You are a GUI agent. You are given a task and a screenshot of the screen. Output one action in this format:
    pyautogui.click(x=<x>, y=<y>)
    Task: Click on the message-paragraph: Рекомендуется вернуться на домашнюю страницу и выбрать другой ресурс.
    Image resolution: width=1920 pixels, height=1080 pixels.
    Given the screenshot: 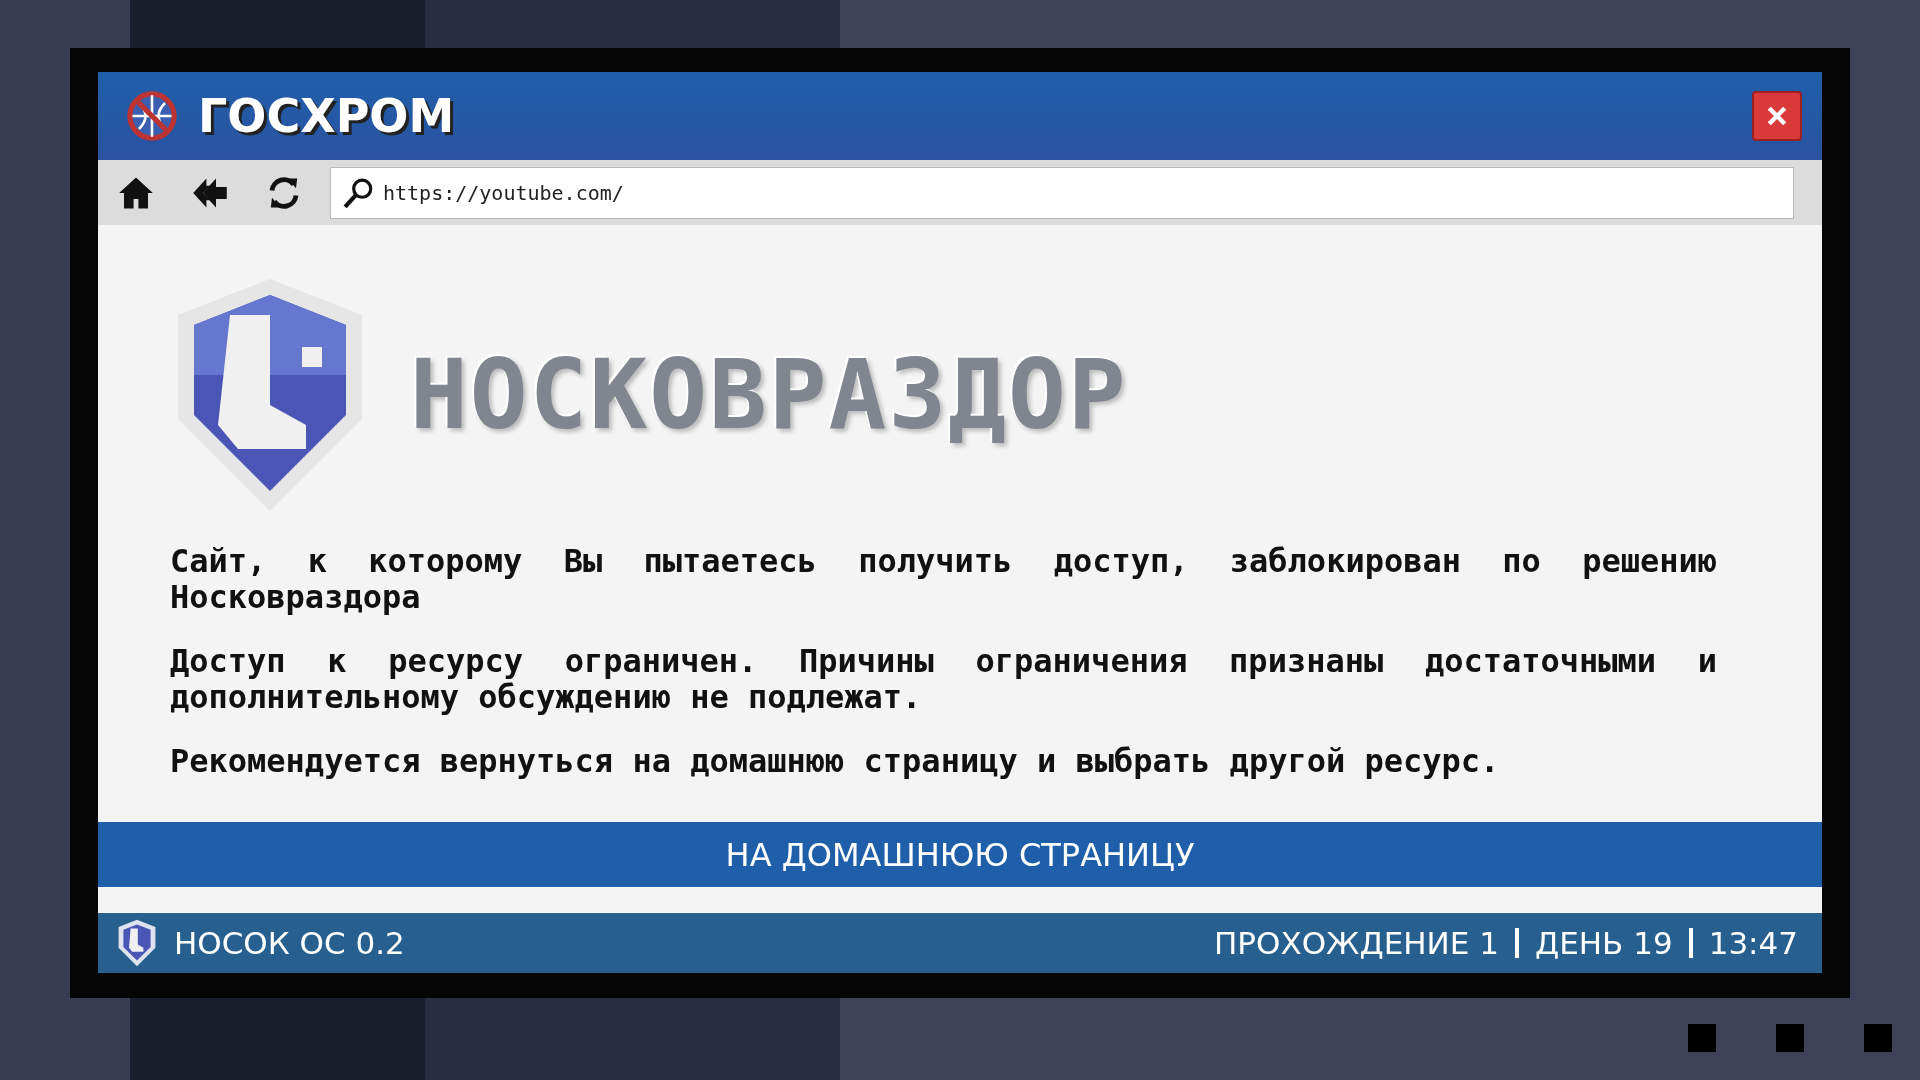 What is the action you would take?
    pyautogui.click(x=835, y=761)
    